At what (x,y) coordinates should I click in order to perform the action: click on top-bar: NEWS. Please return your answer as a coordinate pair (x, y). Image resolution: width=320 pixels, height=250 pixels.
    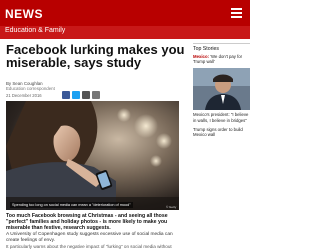
    Looking at the image, I should click on (125, 13).